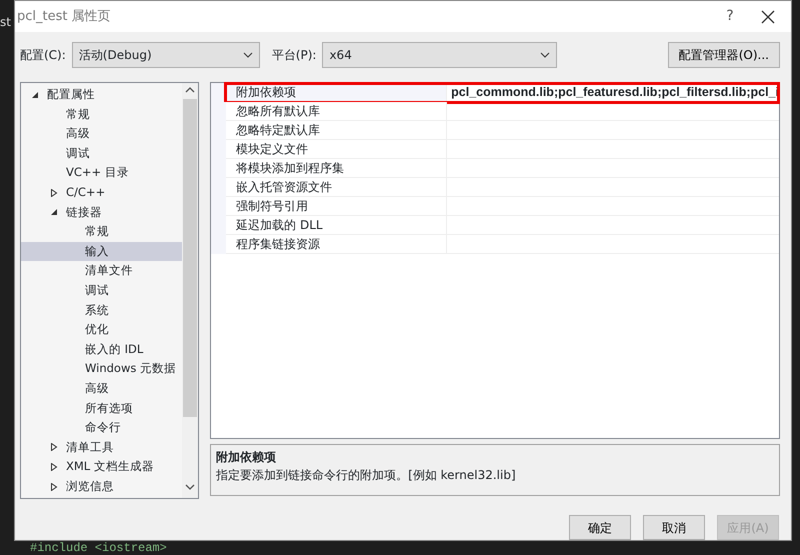 This screenshot has width=800, height=555. Describe the element at coordinates (340, 55) in the screenshot. I see `dropdown-value: x64` at that location.